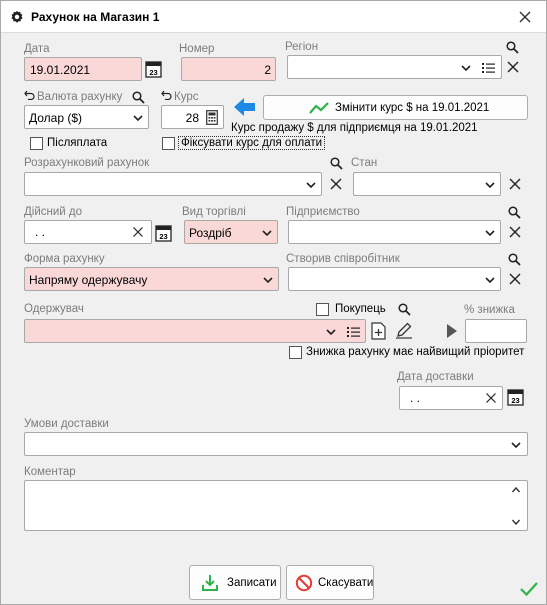 The height and width of the screenshot is (605, 547). Describe the element at coordinates (360, 309) in the screenshot. I see `buyer-label: Покупець` at that location.